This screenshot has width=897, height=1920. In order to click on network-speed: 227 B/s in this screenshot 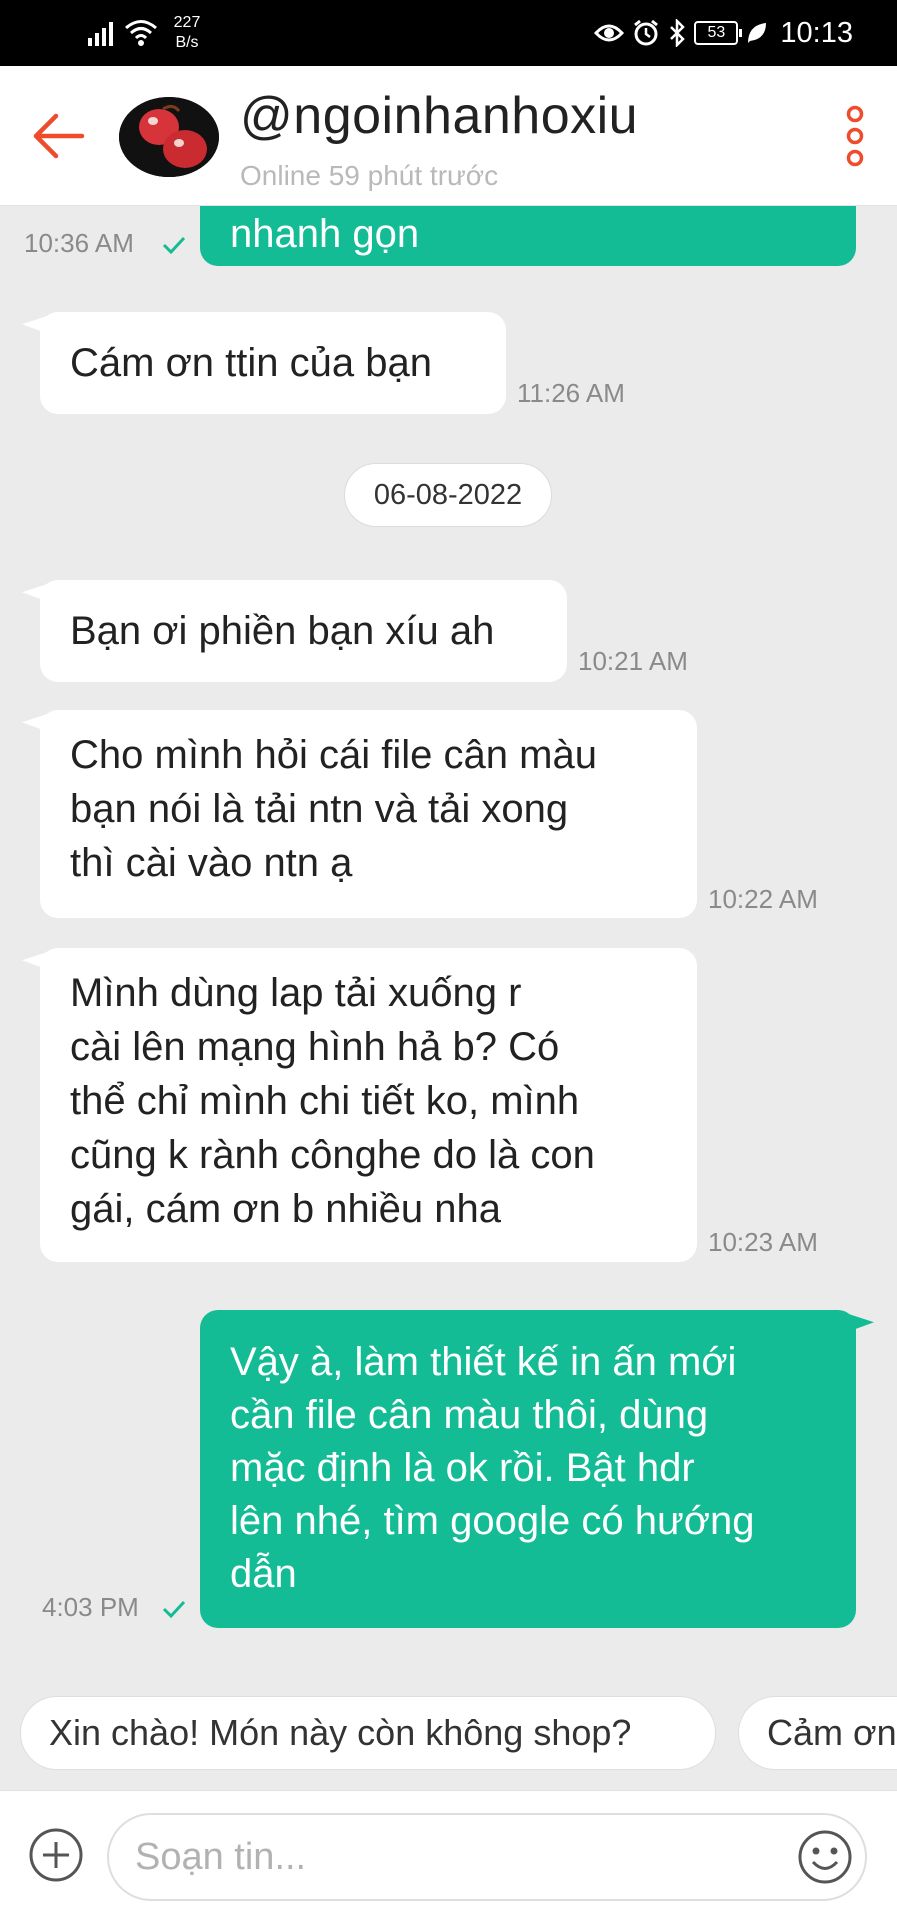, I will do `click(187, 33)`.